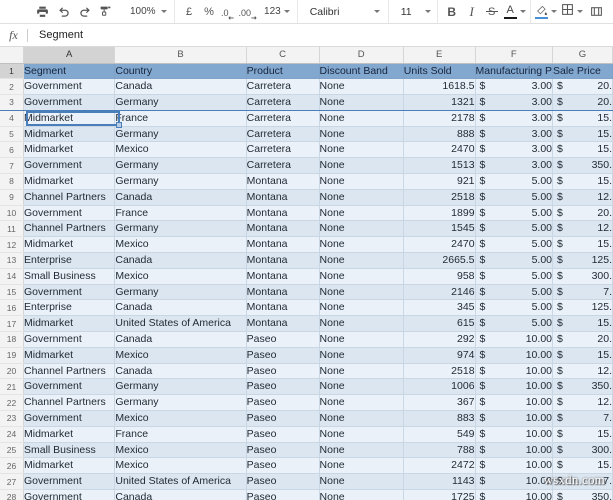 The image size is (613, 500). Describe the element at coordinates (69, 134) in the screenshot. I see `cell-A5: Midmarket` at that location.